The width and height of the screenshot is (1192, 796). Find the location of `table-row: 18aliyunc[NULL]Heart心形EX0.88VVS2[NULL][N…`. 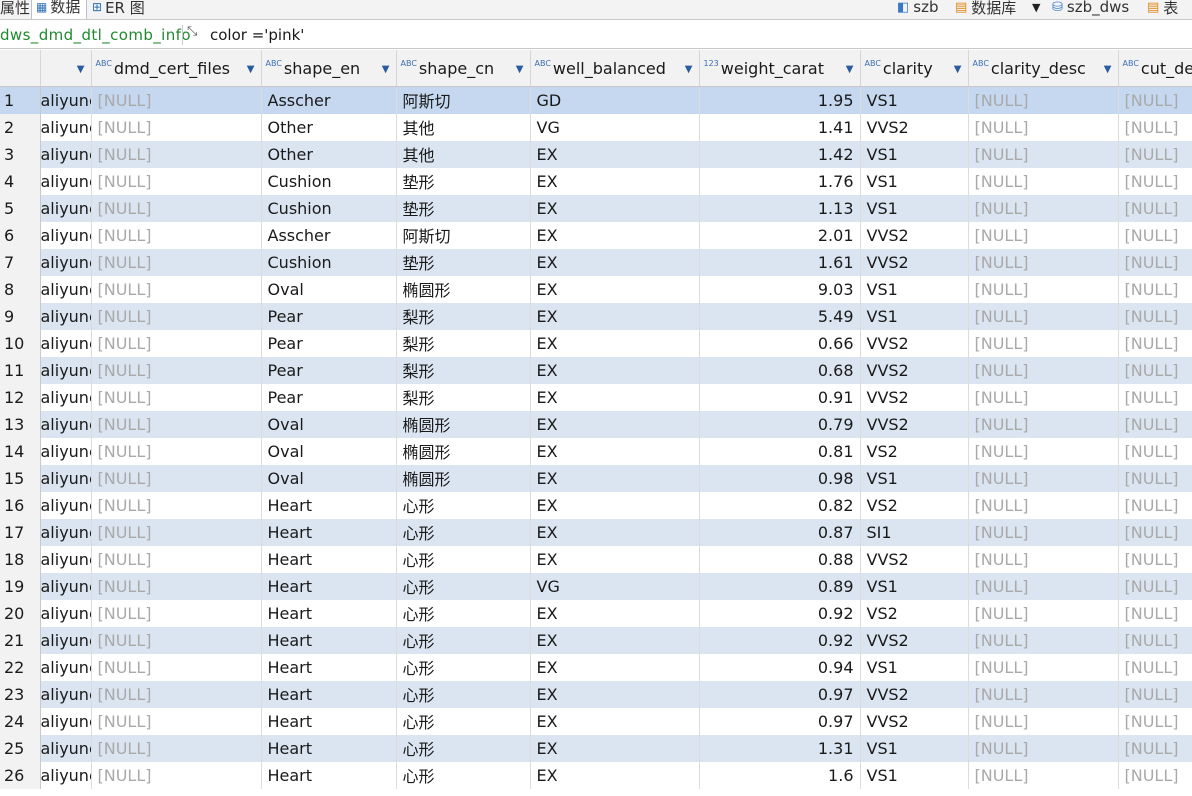

table-row: 18aliyunc[NULL]Heart心形EX0.88VVS2[NULL][N… is located at coordinates (596, 559).